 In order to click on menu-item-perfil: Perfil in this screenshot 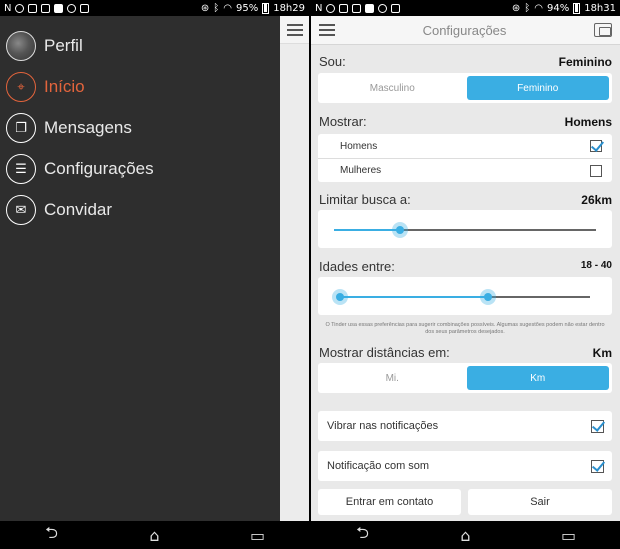, I will do `click(44, 46)`.